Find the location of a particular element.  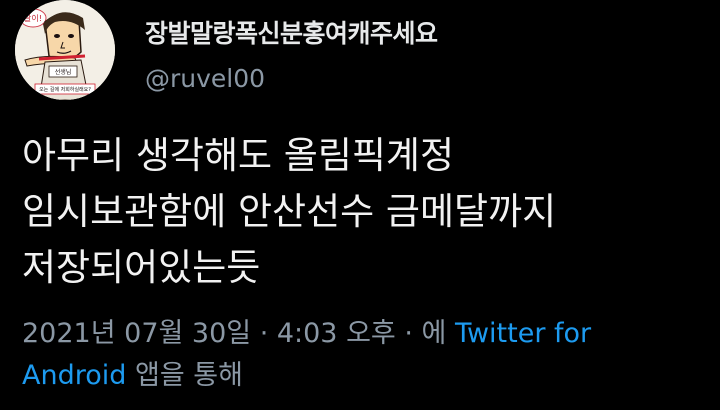

cartoon-character-avatar-icon: 찰이! 선생님 오는 길에 저희하실래요? is located at coordinates (65, 50).